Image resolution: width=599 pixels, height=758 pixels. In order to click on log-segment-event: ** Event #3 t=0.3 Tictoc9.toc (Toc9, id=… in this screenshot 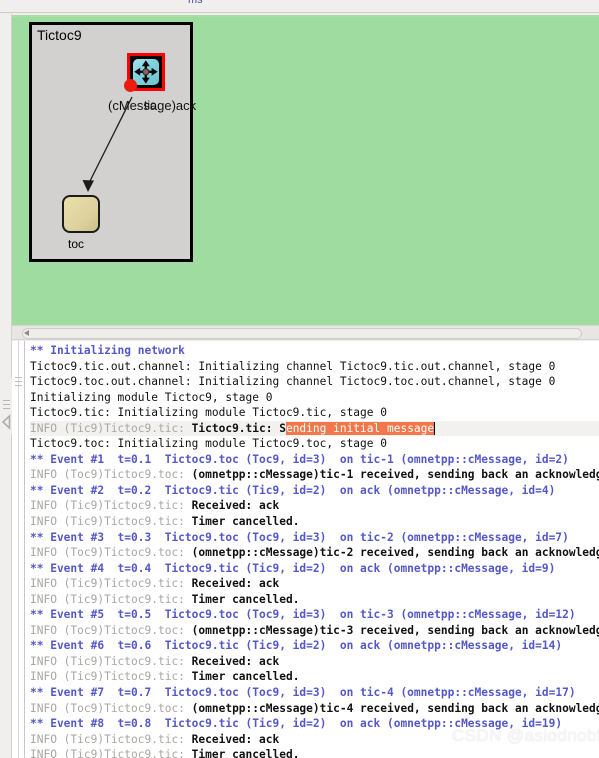, I will do `click(299, 537)`.